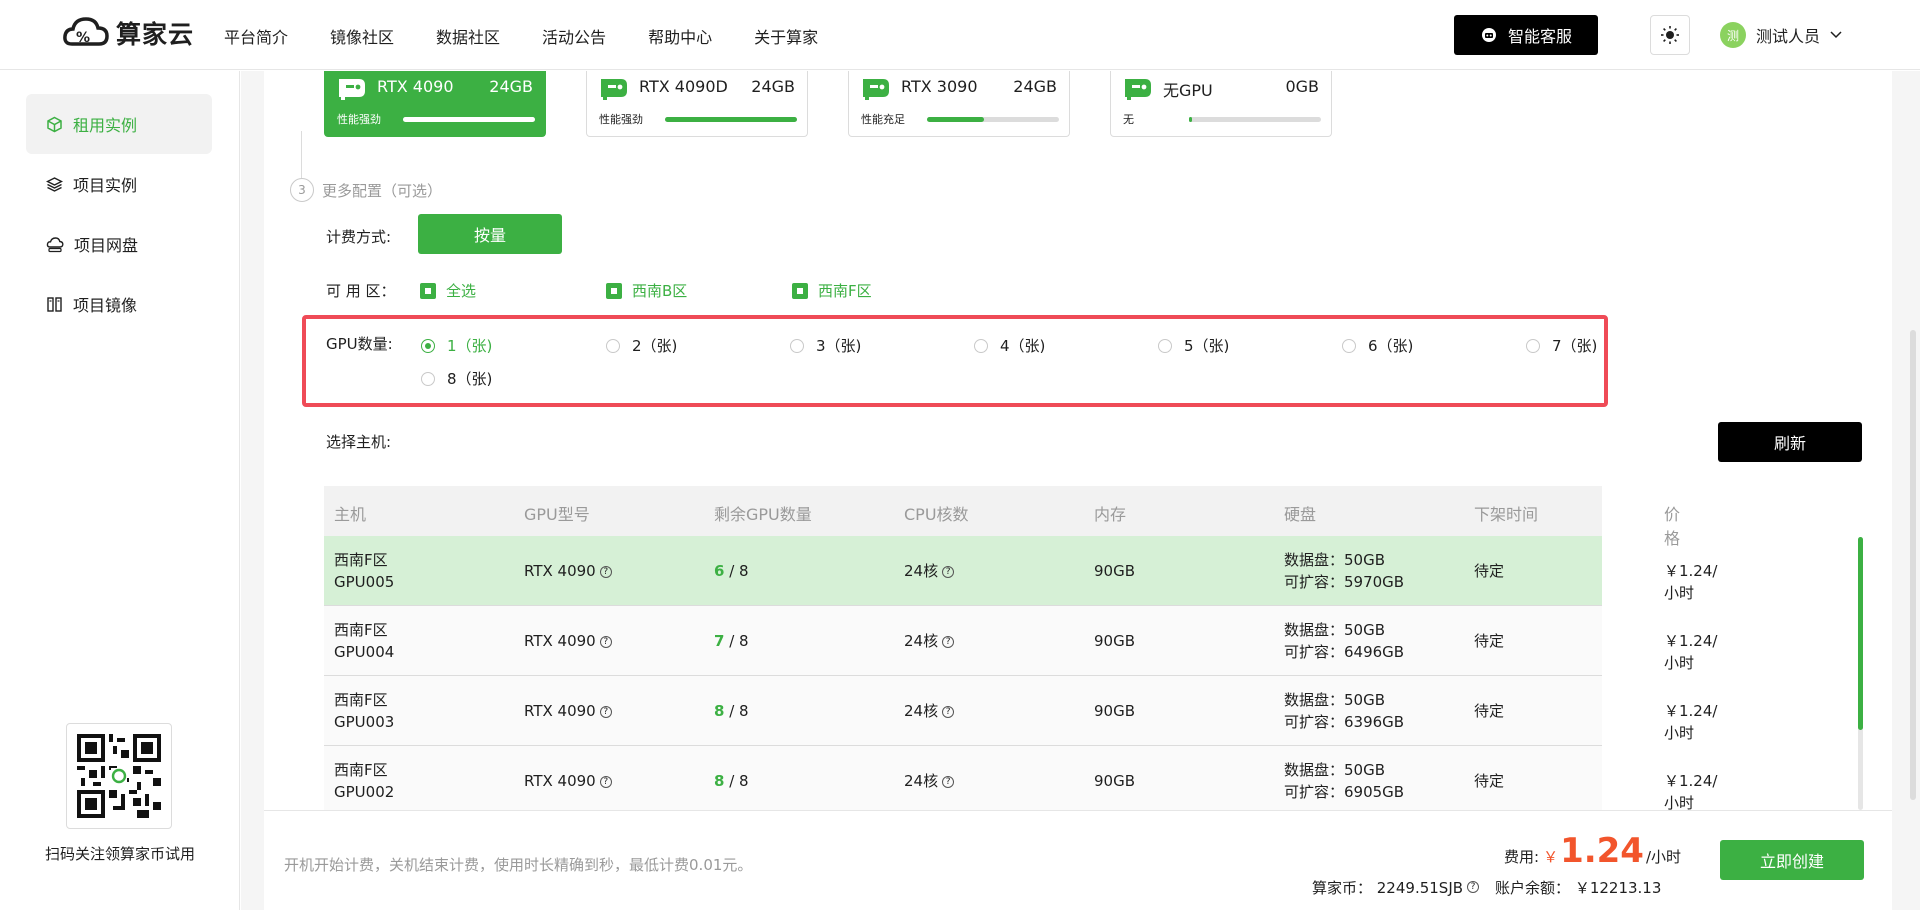  Describe the element at coordinates (1190, 119) in the screenshot. I see `gpu-performance-fill` at that location.